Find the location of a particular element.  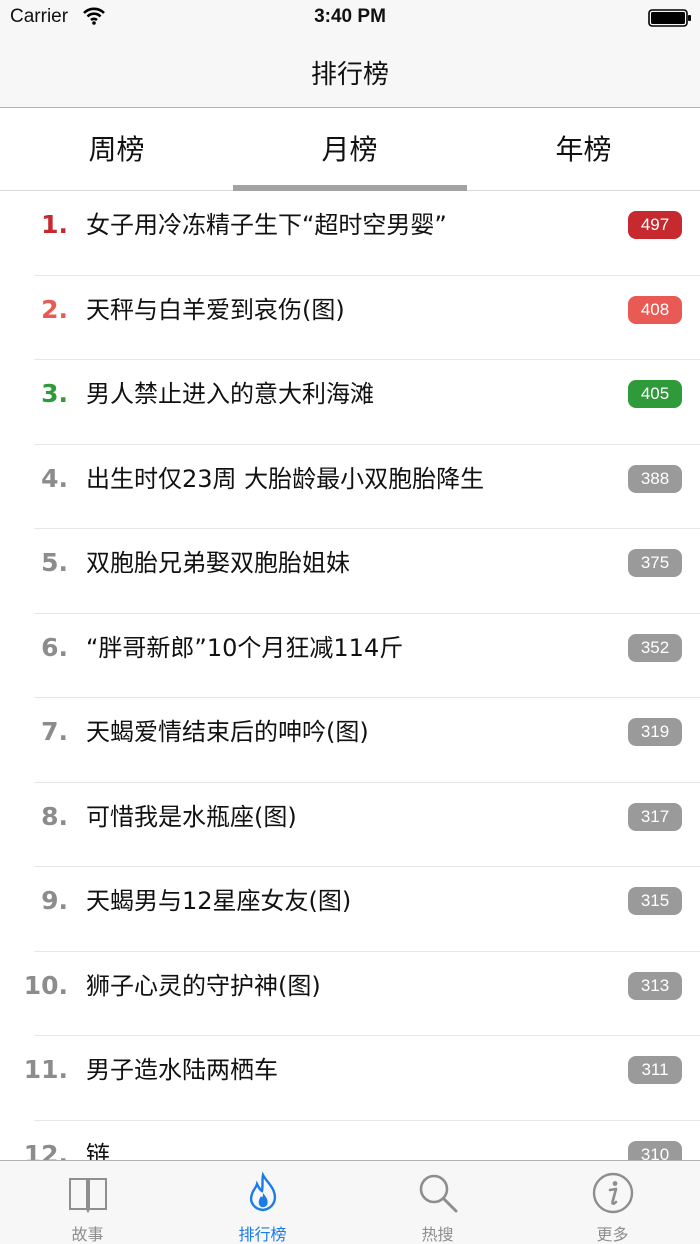

flame-icon is located at coordinates (263, 1191).